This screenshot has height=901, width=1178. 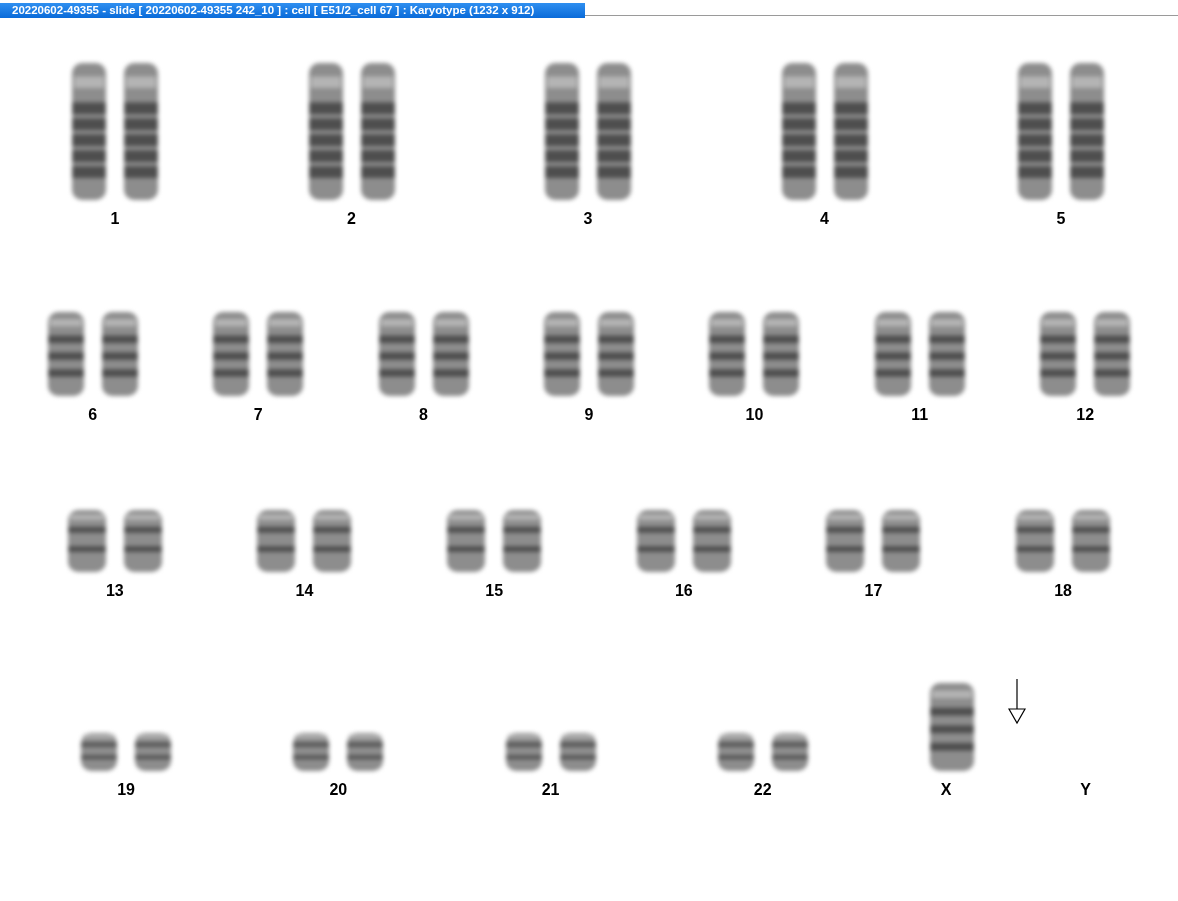 What do you see at coordinates (589, 415) in the screenshot?
I see `chromosome-label: 9` at bounding box center [589, 415].